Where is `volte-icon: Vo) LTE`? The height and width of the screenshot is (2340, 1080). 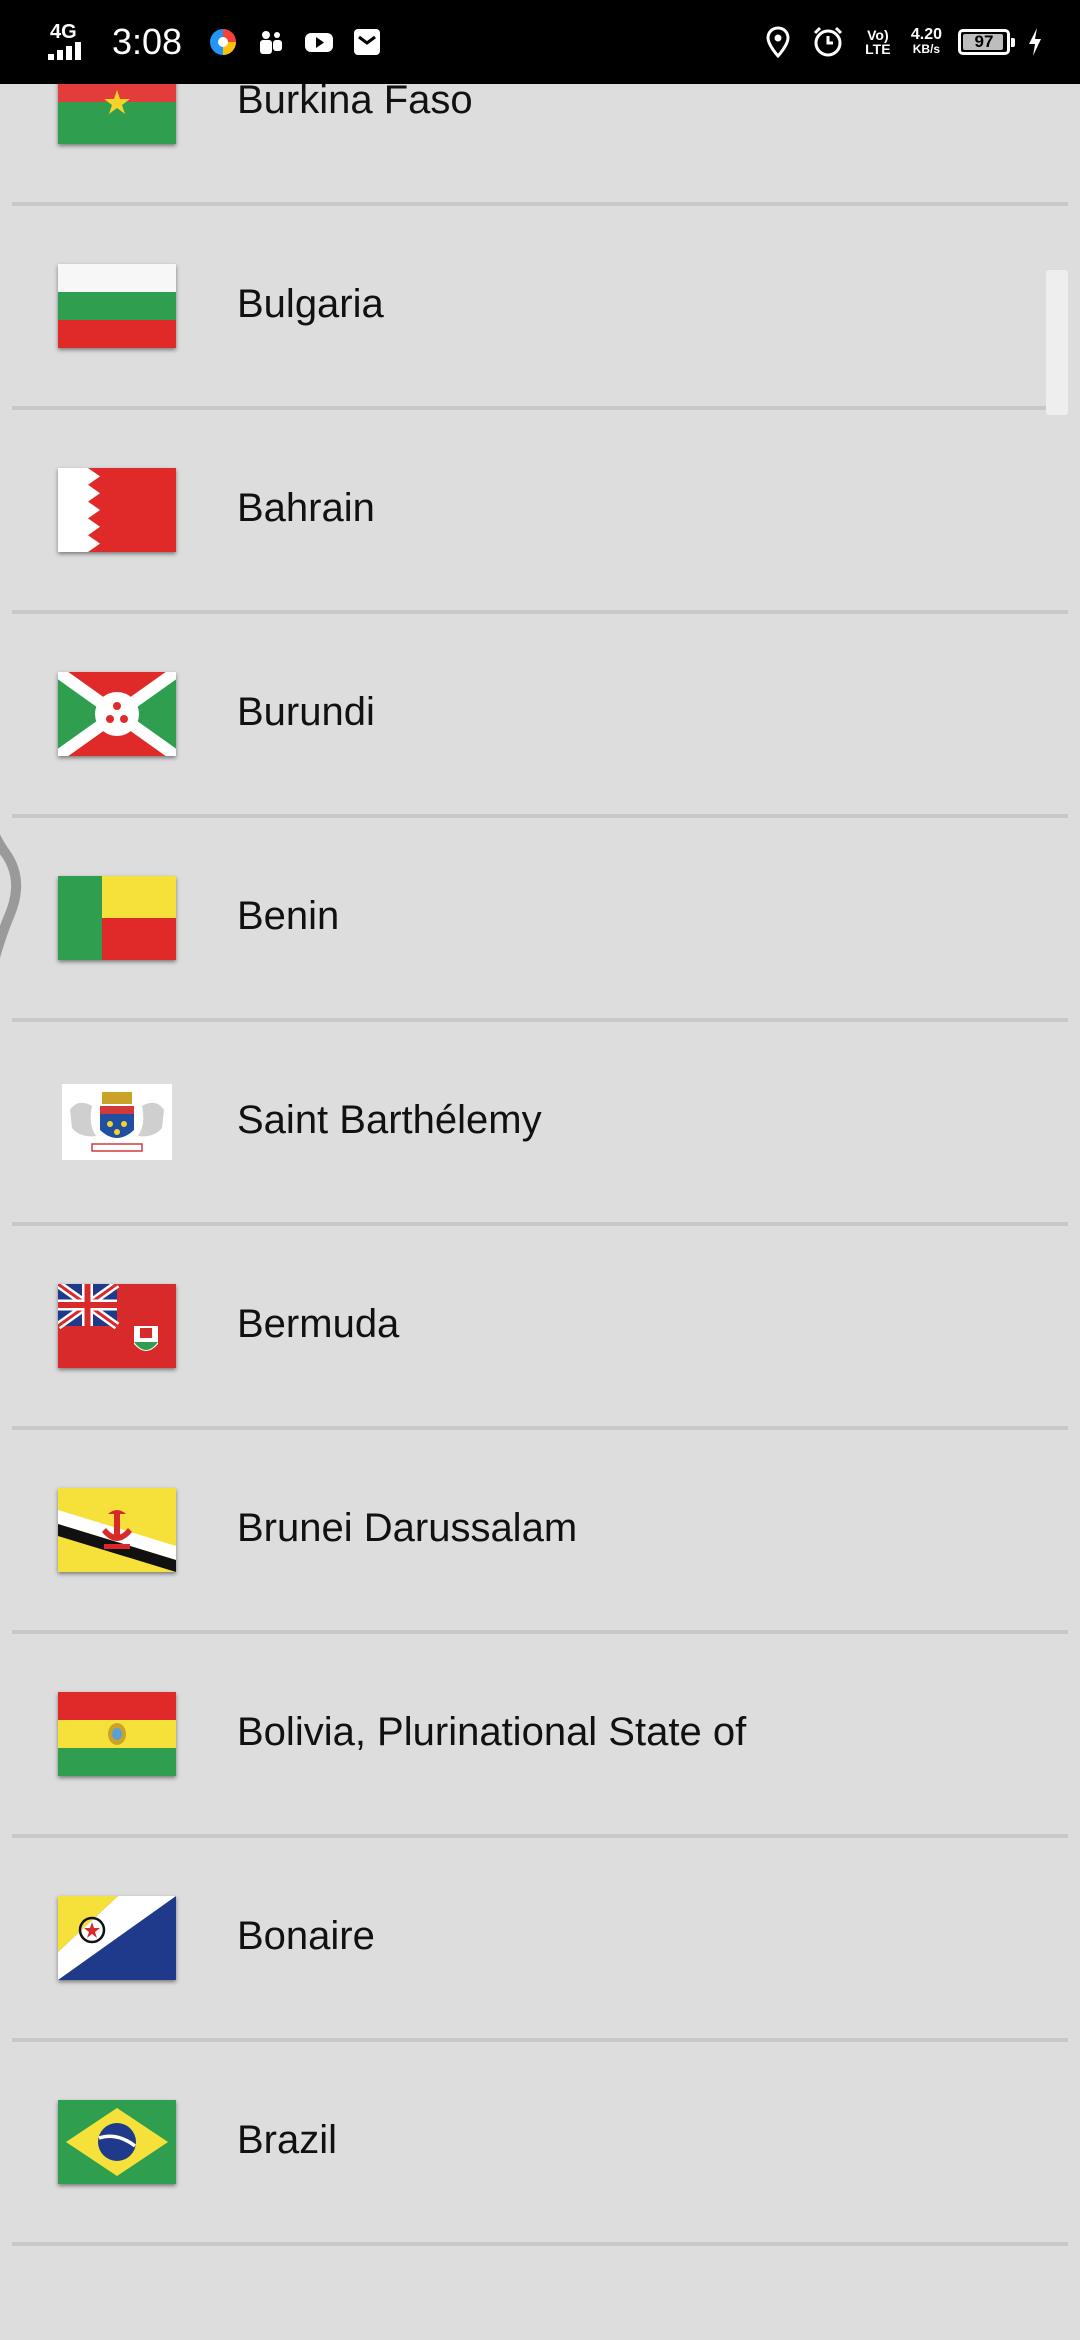 volte-icon: Vo) LTE is located at coordinates (878, 42).